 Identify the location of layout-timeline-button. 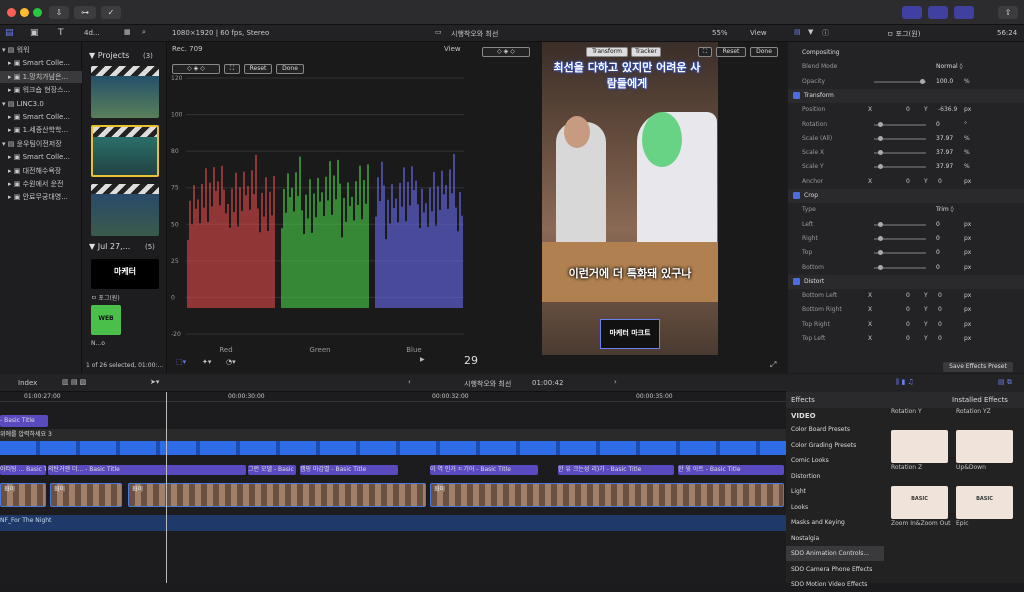
(938, 12).